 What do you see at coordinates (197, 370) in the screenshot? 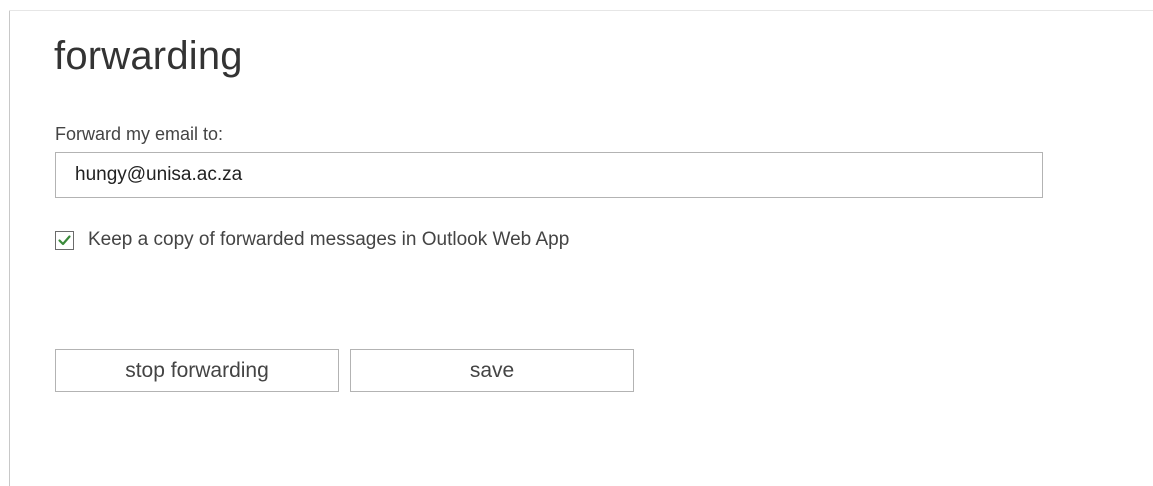
I see `stop-forwarding-button: stop forwarding` at bounding box center [197, 370].